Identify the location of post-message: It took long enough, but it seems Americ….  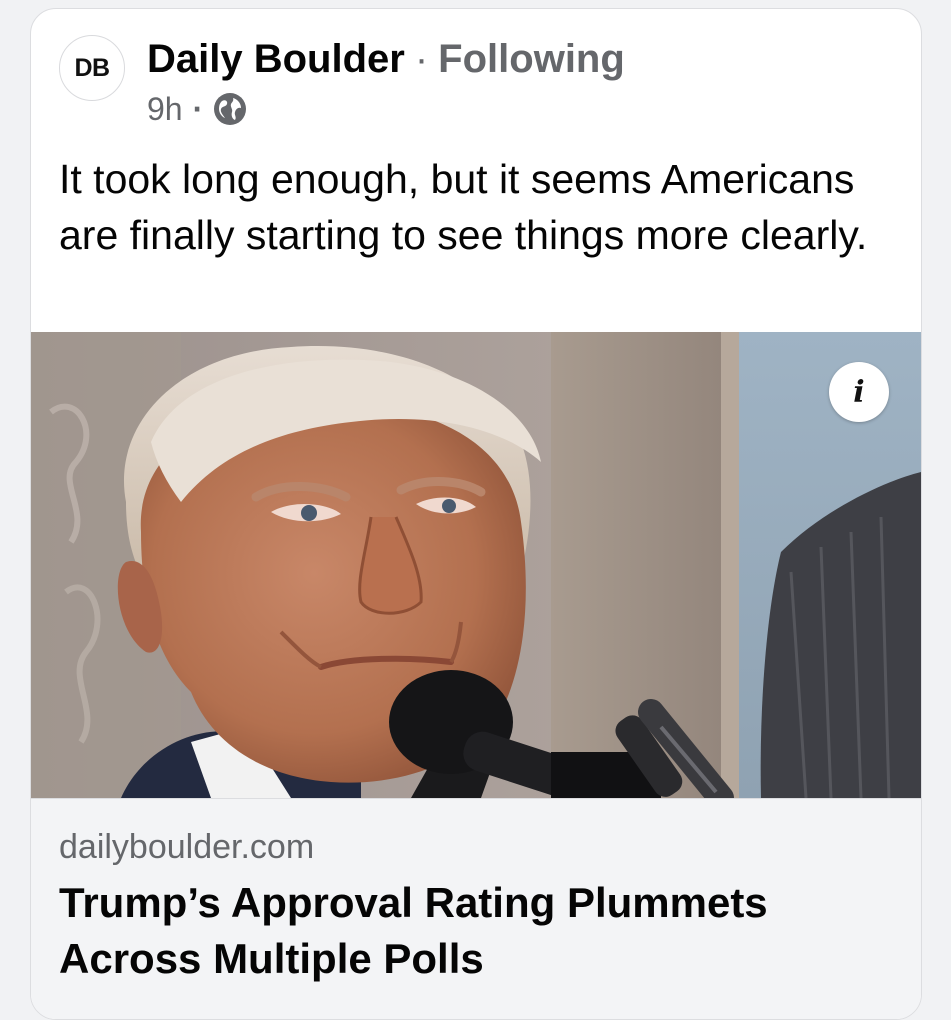
(463, 207).